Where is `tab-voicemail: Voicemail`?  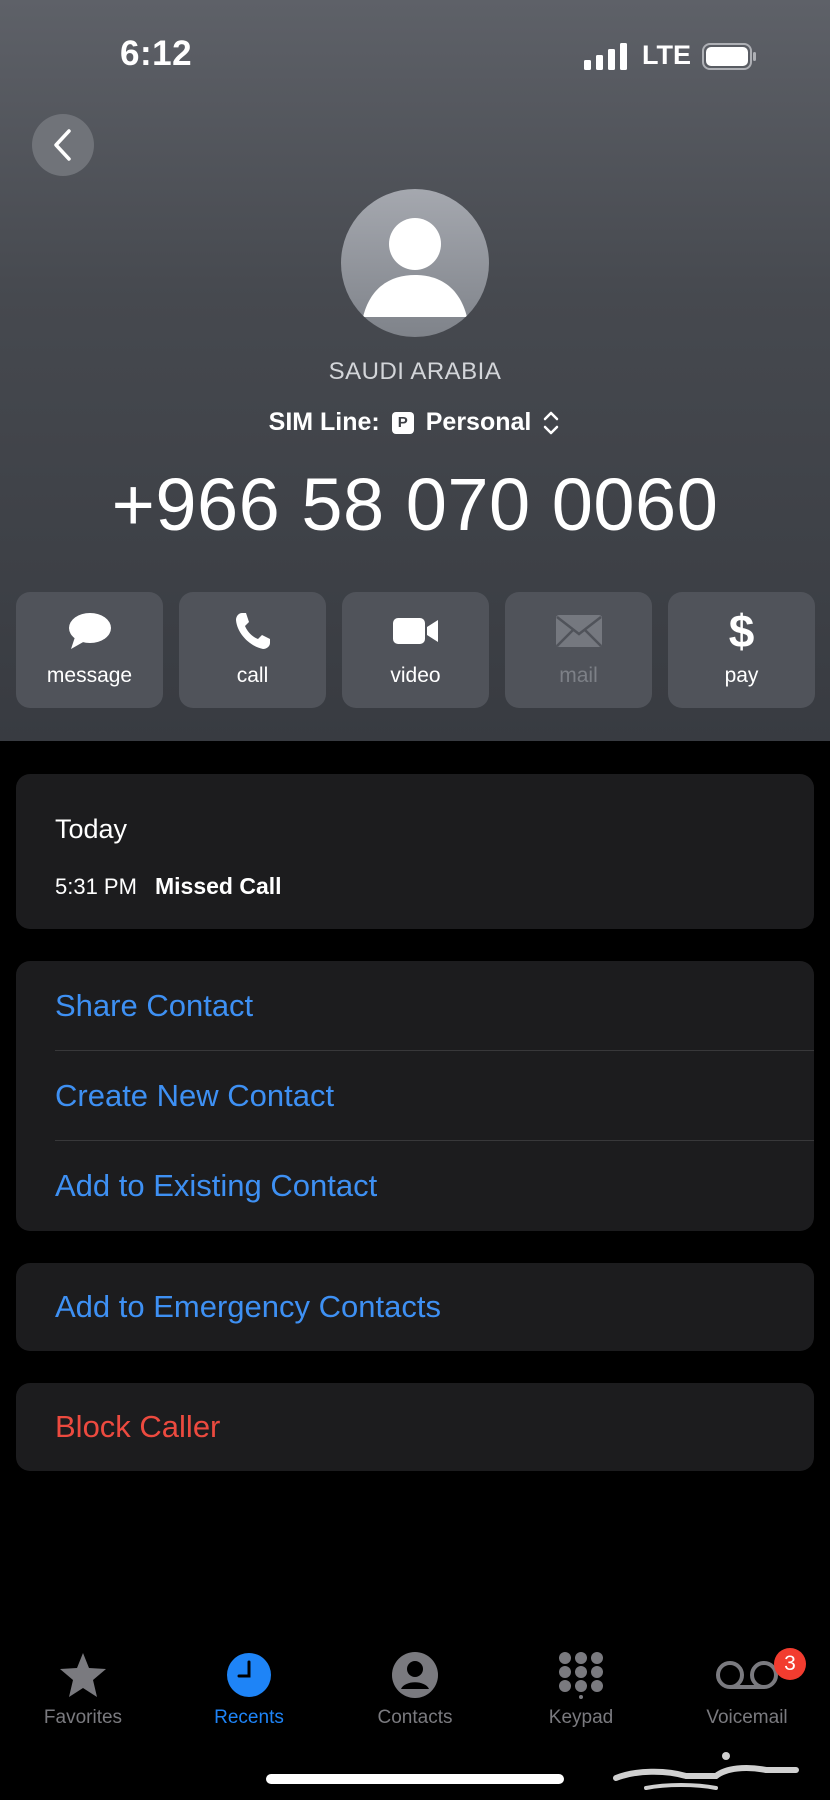 tab-voicemail: Voicemail is located at coordinates (747, 1690).